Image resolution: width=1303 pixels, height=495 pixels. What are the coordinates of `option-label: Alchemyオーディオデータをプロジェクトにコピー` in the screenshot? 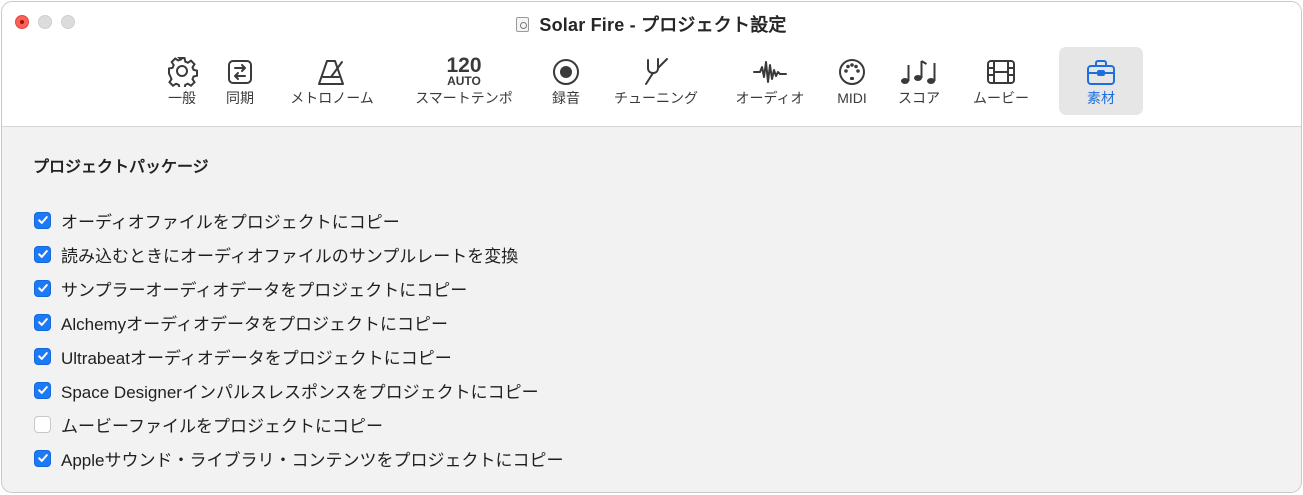 It's located at (254, 324).